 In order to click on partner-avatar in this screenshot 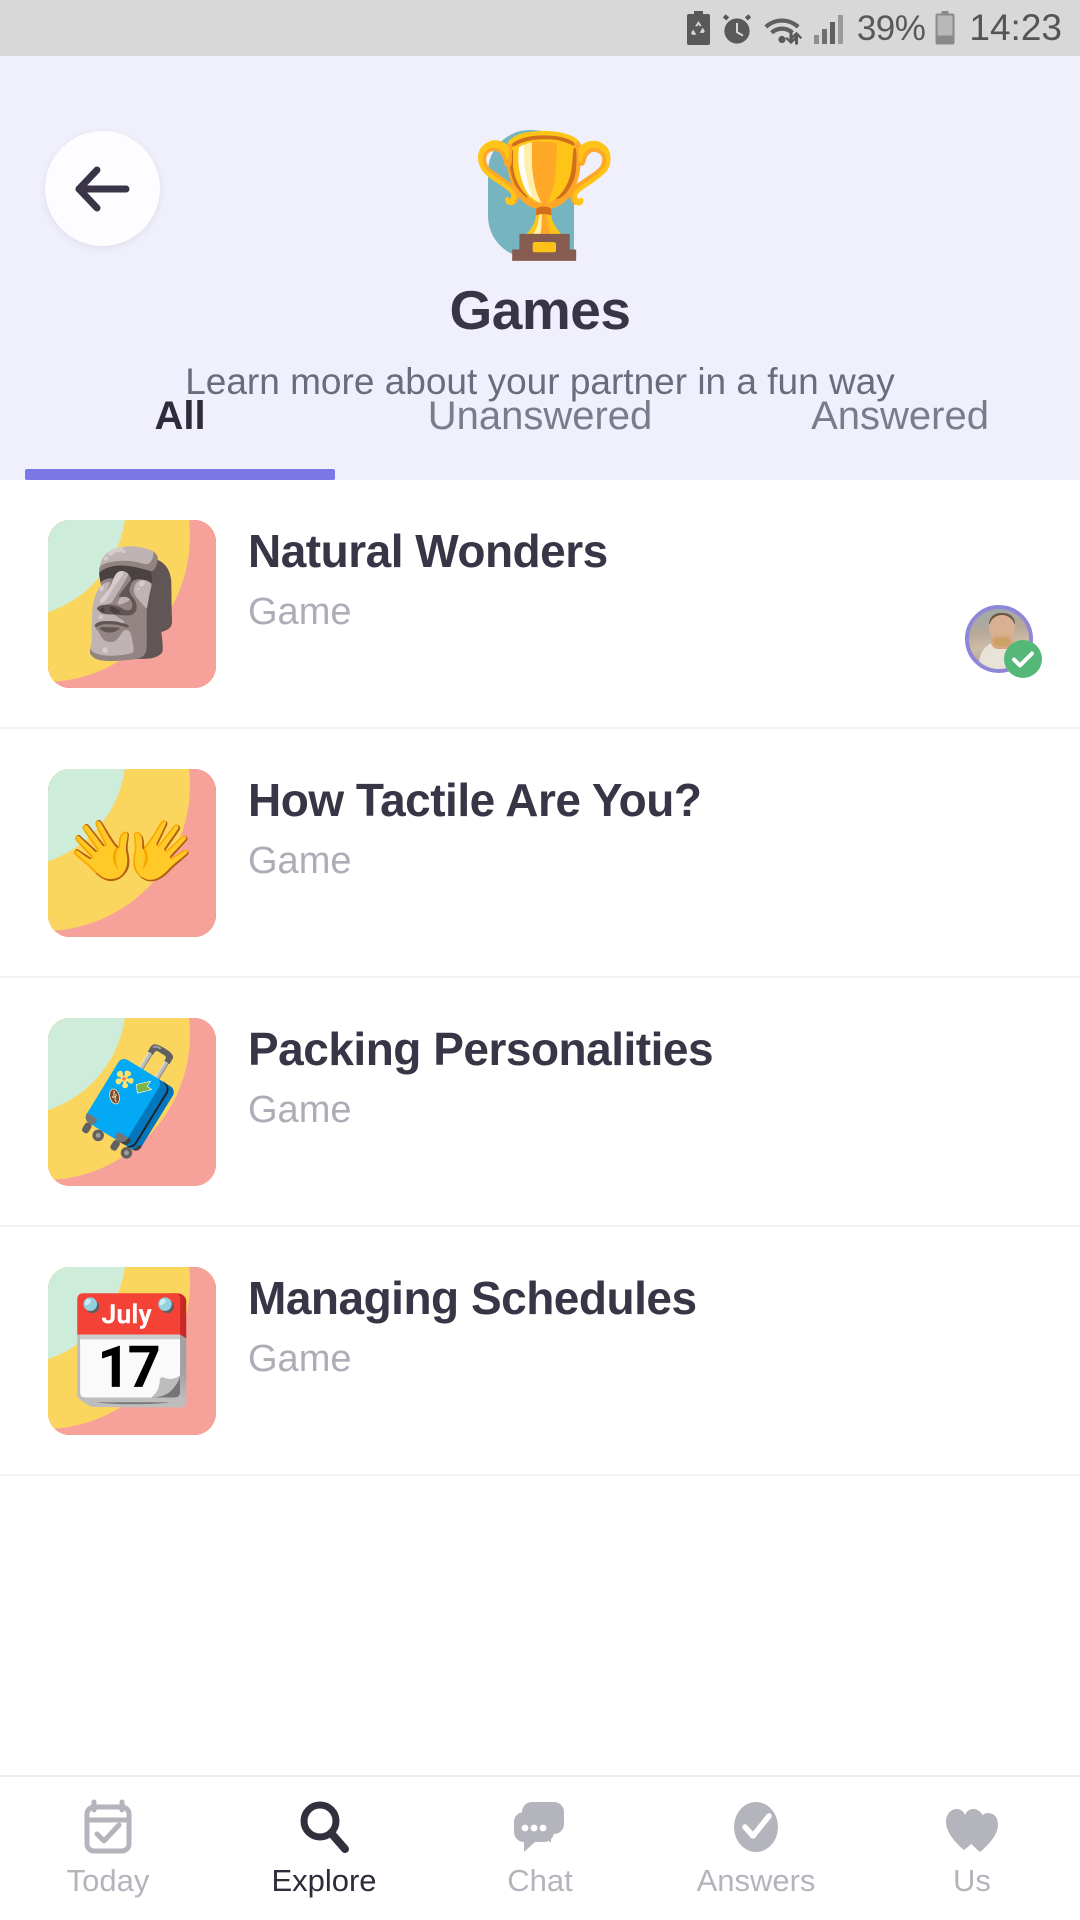, I will do `click(1003, 641)`.